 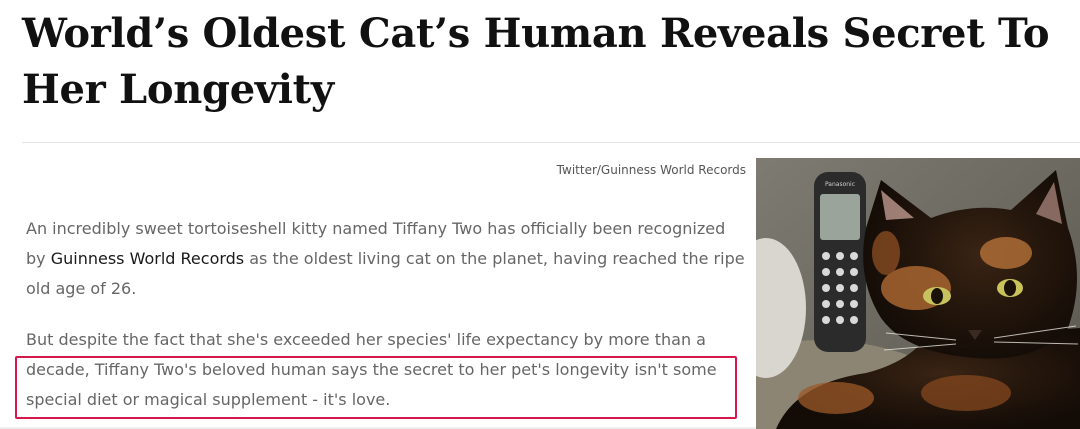 I want to click on header-divider, so click(x=551, y=142).